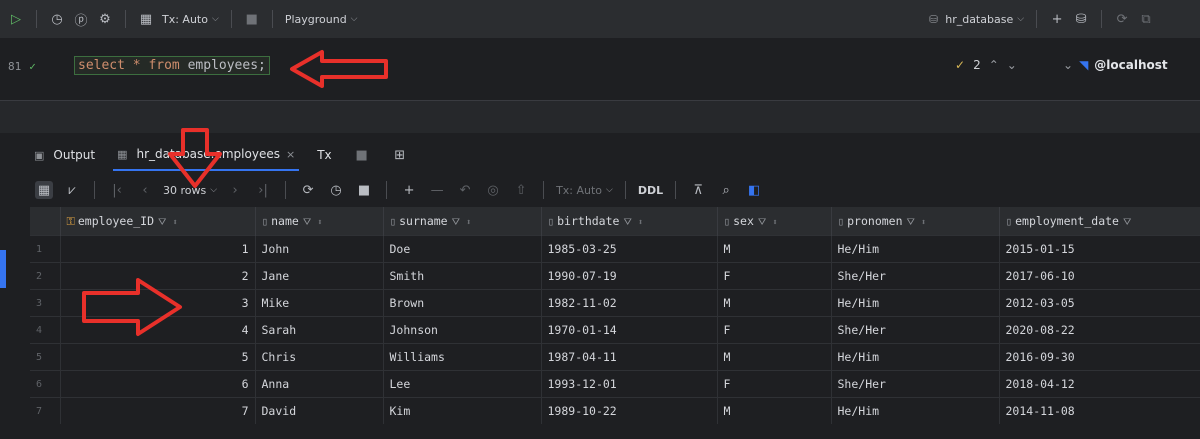  What do you see at coordinates (16, 19) in the screenshot?
I see `run-icon: ▷` at bounding box center [16, 19].